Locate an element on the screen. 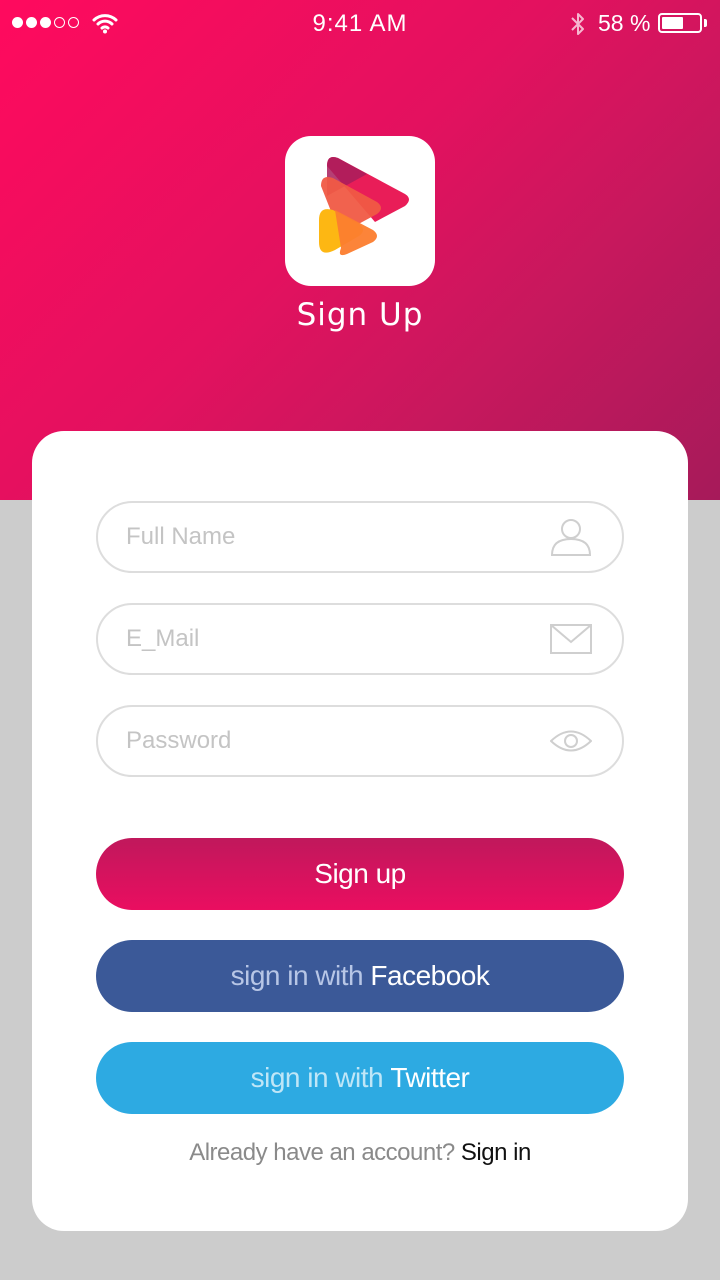 The width and height of the screenshot is (720, 1280). status-bar: 9:41 AM 58 % is located at coordinates (360, 24).